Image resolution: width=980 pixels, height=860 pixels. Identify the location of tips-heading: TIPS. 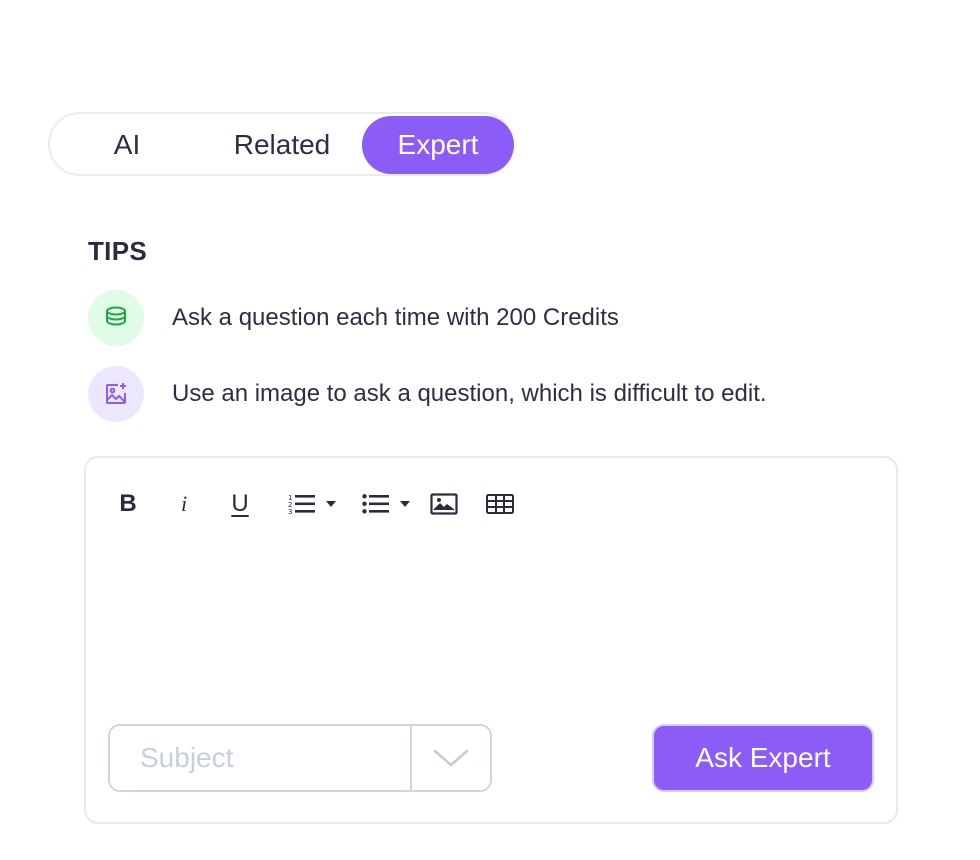
(117, 251).